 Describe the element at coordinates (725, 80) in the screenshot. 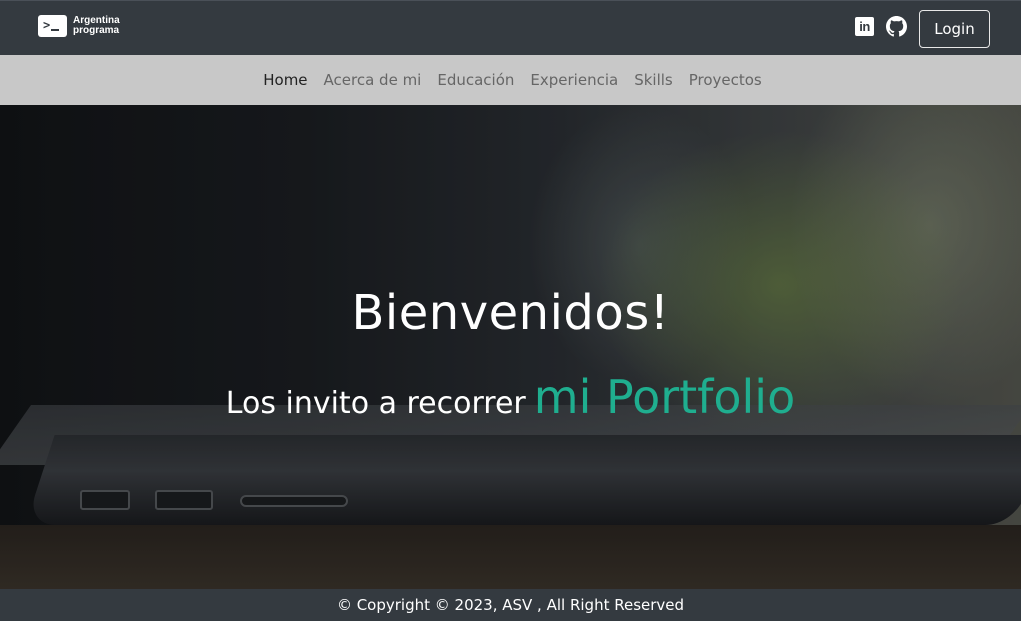

I see `nav-item-proyectos: Proyectos` at that location.